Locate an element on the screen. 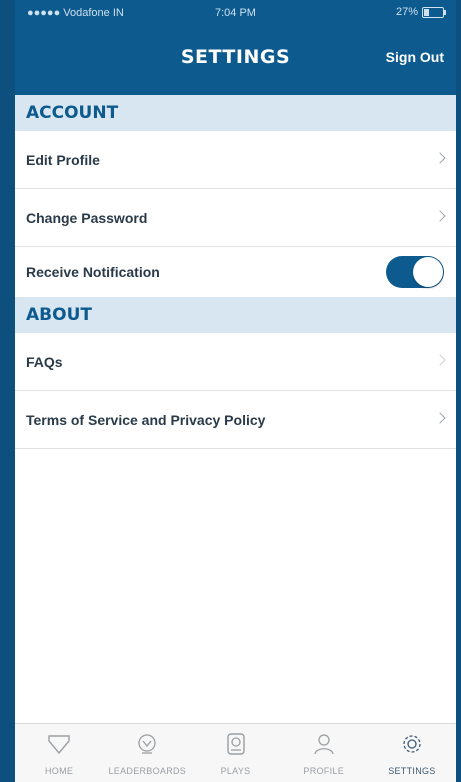  profile-icon is located at coordinates (324, 744).